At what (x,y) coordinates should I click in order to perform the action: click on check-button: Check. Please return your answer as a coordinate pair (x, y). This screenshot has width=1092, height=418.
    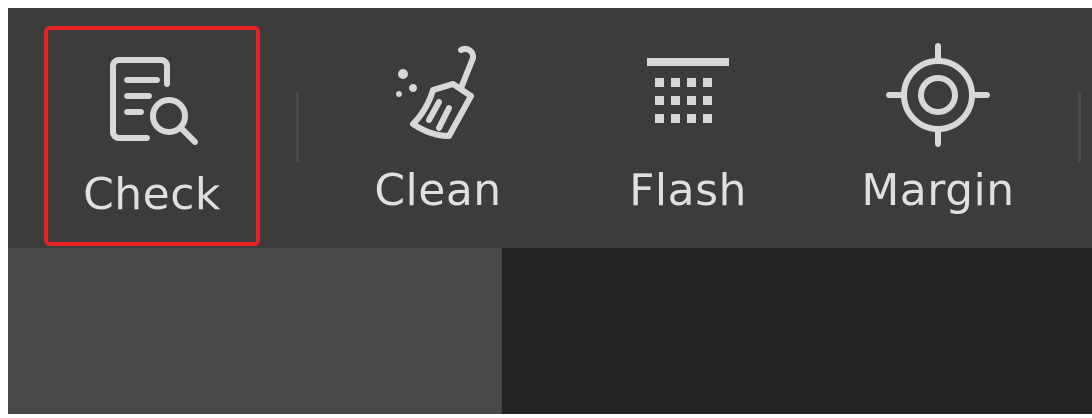
    Looking at the image, I should click on (152, 136).